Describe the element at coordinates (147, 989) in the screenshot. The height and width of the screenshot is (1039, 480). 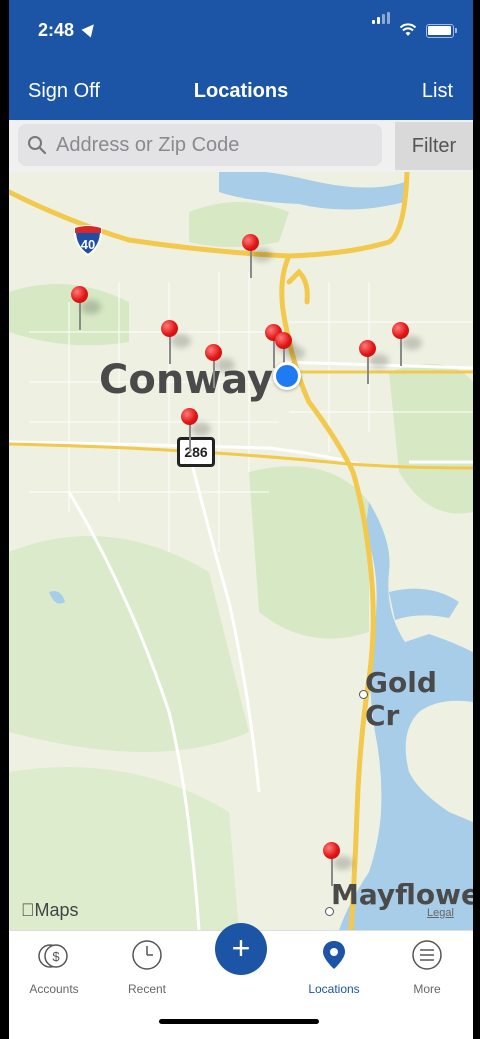
I see `tab-label: Recent` at that location.